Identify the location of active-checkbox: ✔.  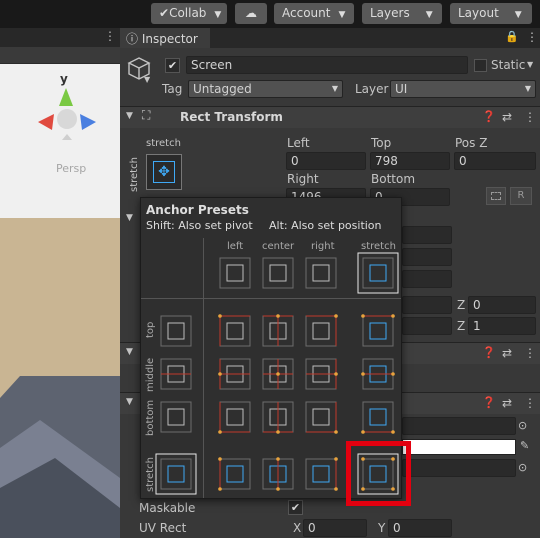
(172, 65).